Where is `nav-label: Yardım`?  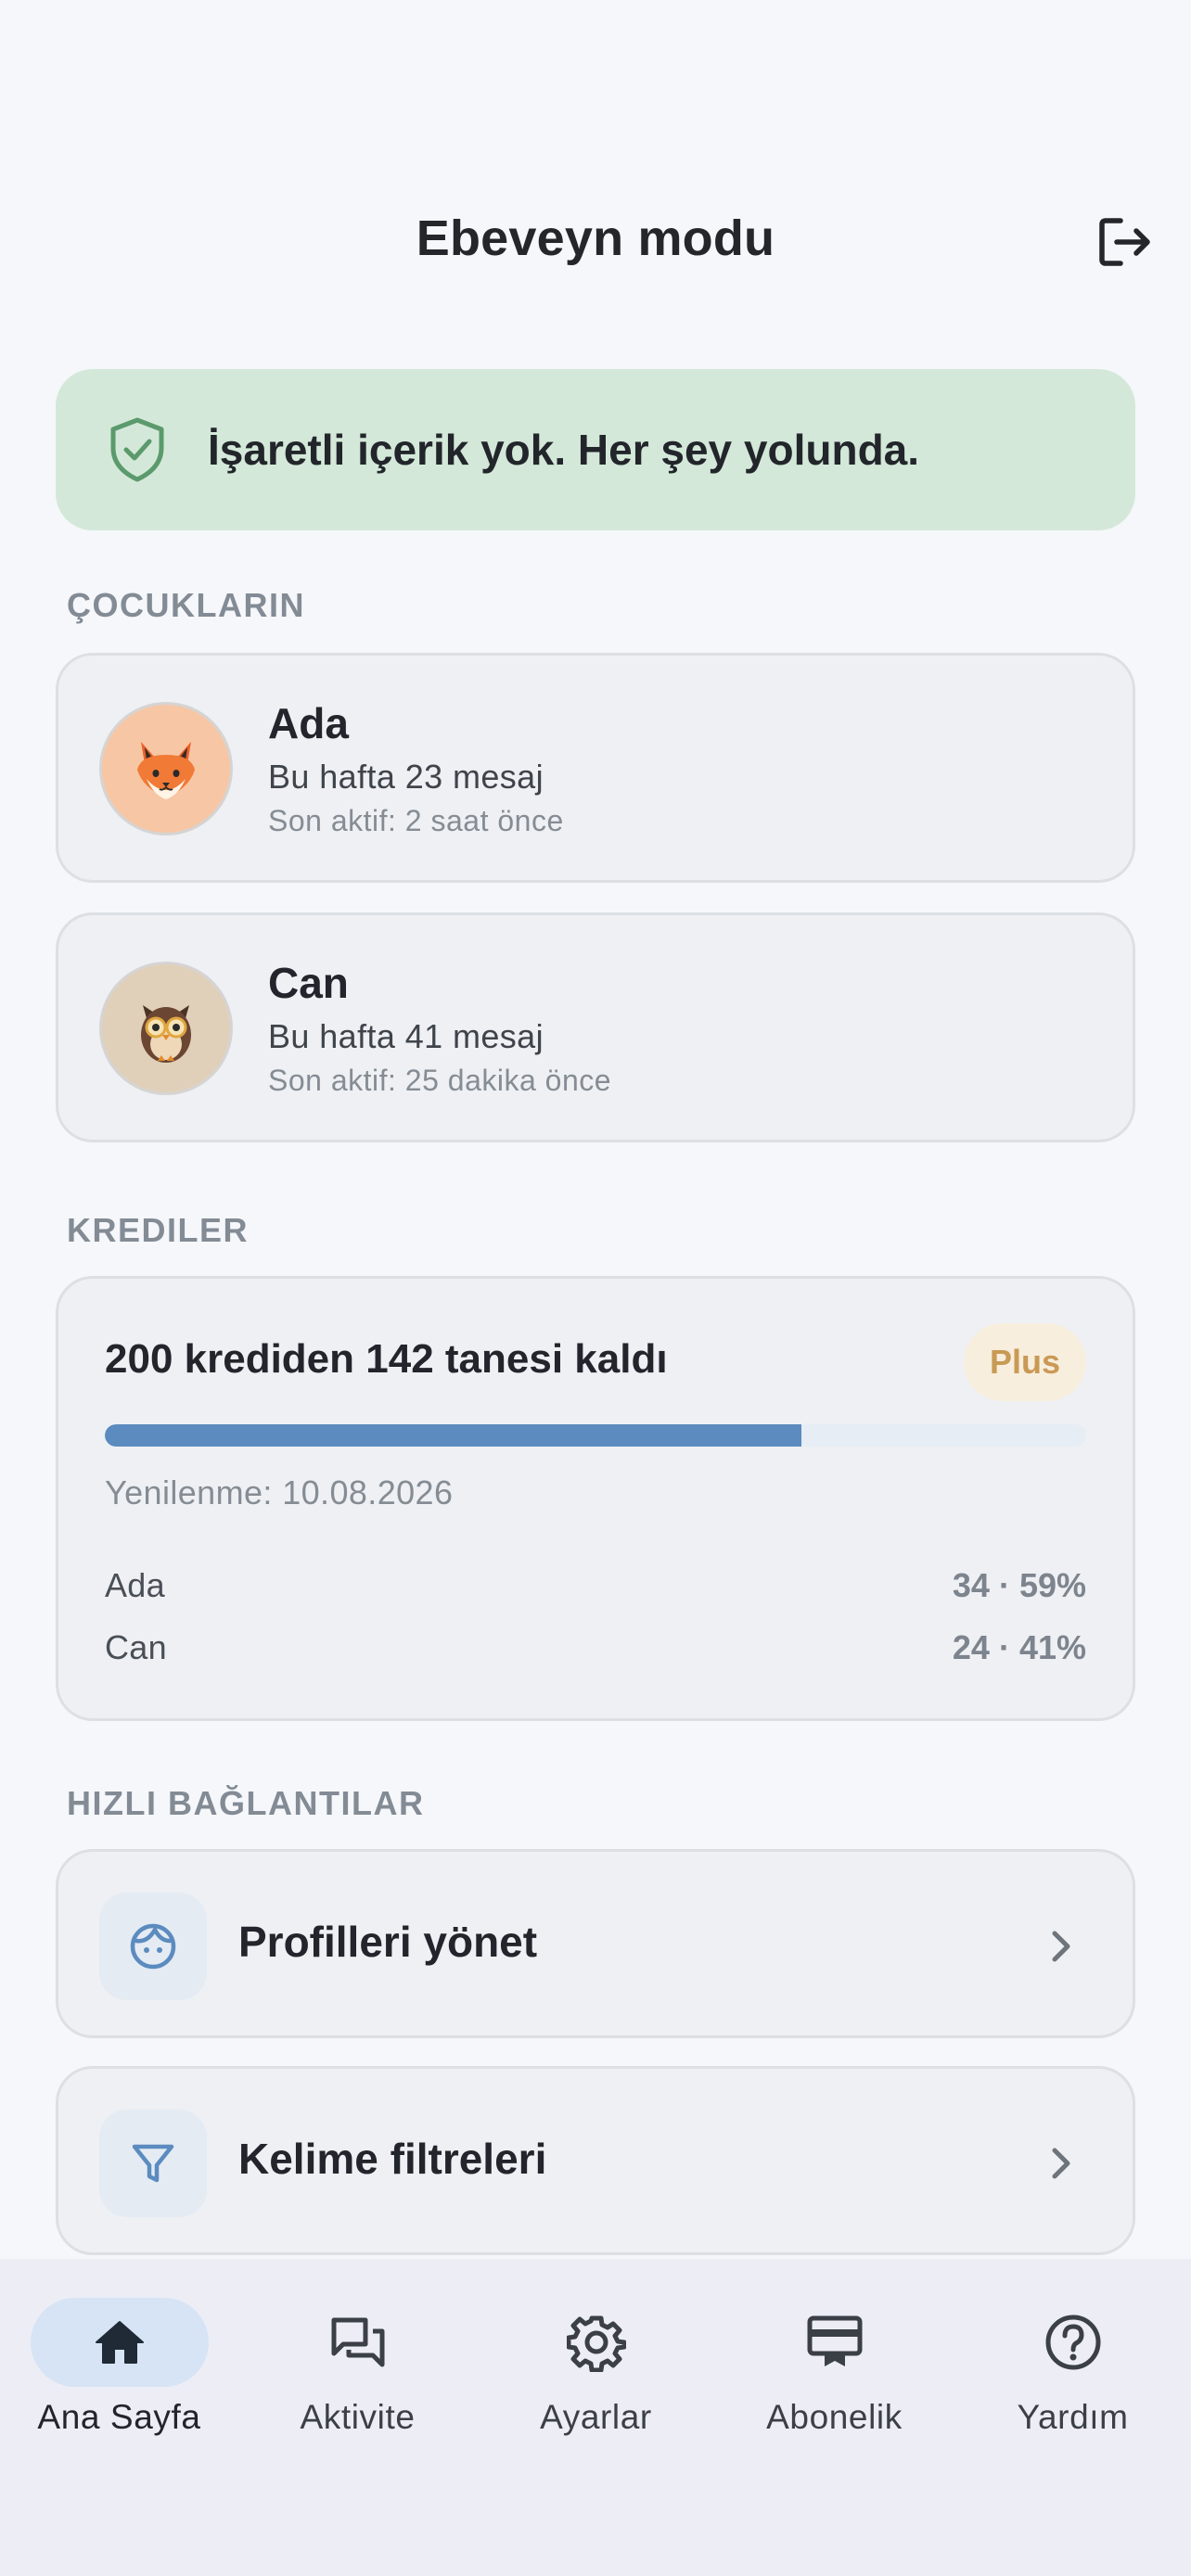 nav-label: Yardım is located at coordinates (1073, 2417).